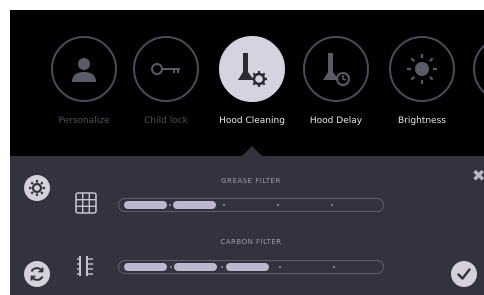  I want to click on checkmark-icon, so click(464, 274).